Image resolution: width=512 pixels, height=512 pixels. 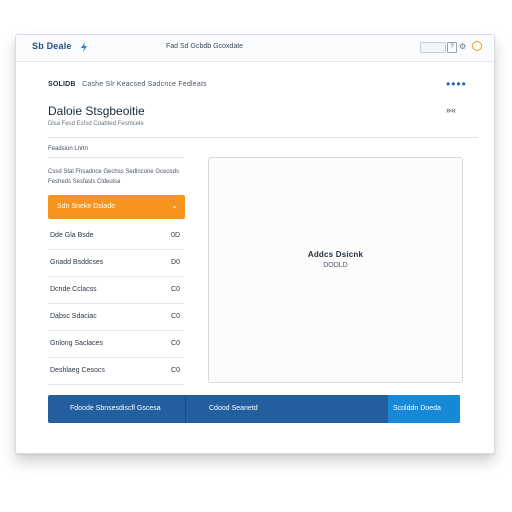 I want to click on list-item-name: Gnadd Bsddcses, so click(x=77, y=262).